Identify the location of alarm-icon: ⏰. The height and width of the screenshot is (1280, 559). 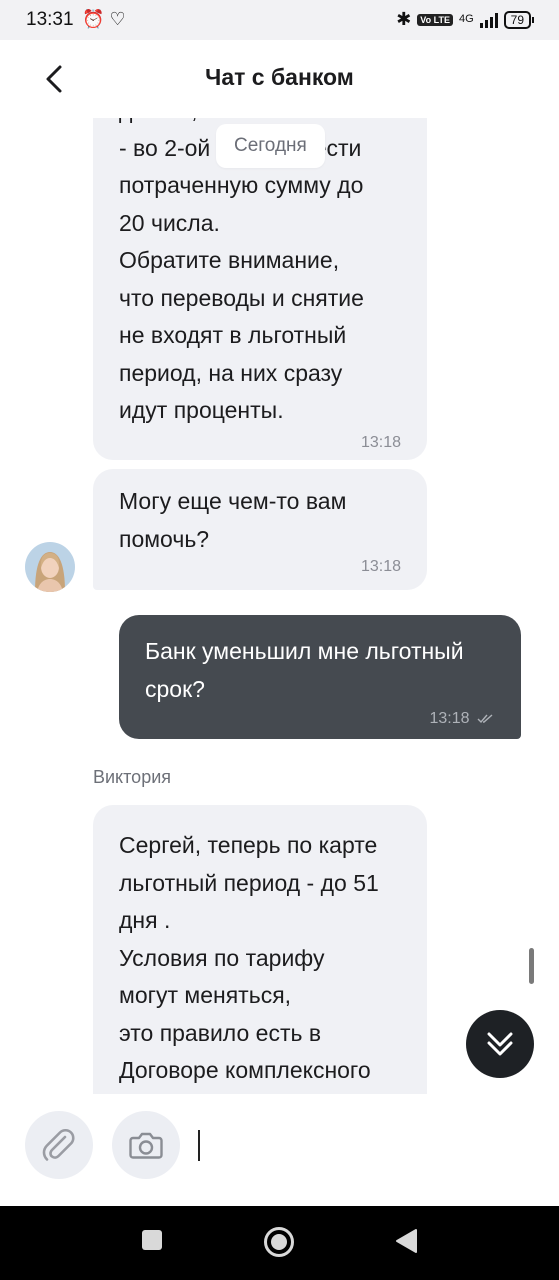
(93, 19).